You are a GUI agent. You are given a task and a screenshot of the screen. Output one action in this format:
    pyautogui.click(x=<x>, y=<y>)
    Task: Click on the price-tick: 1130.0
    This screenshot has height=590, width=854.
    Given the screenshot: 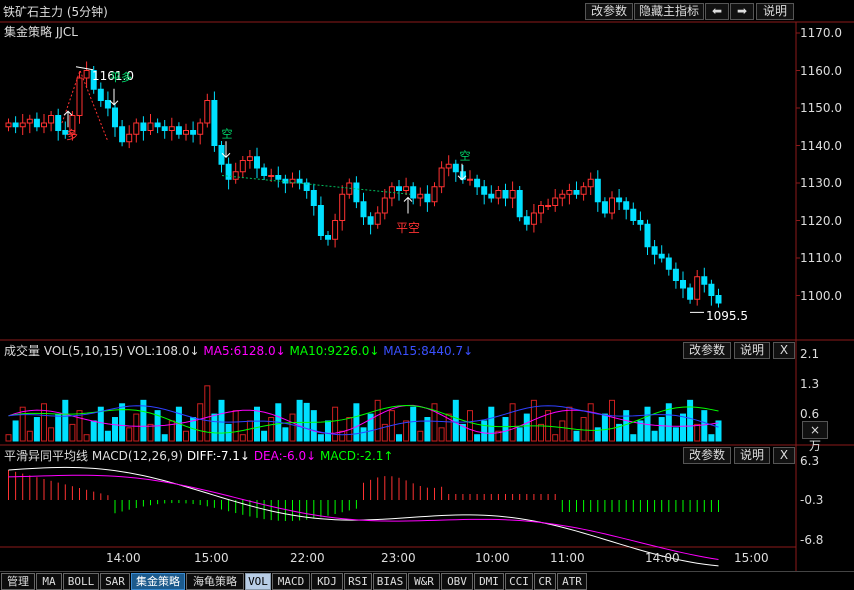 What is the action you would take?
    pyautogui.click(x=821, y=183)
    